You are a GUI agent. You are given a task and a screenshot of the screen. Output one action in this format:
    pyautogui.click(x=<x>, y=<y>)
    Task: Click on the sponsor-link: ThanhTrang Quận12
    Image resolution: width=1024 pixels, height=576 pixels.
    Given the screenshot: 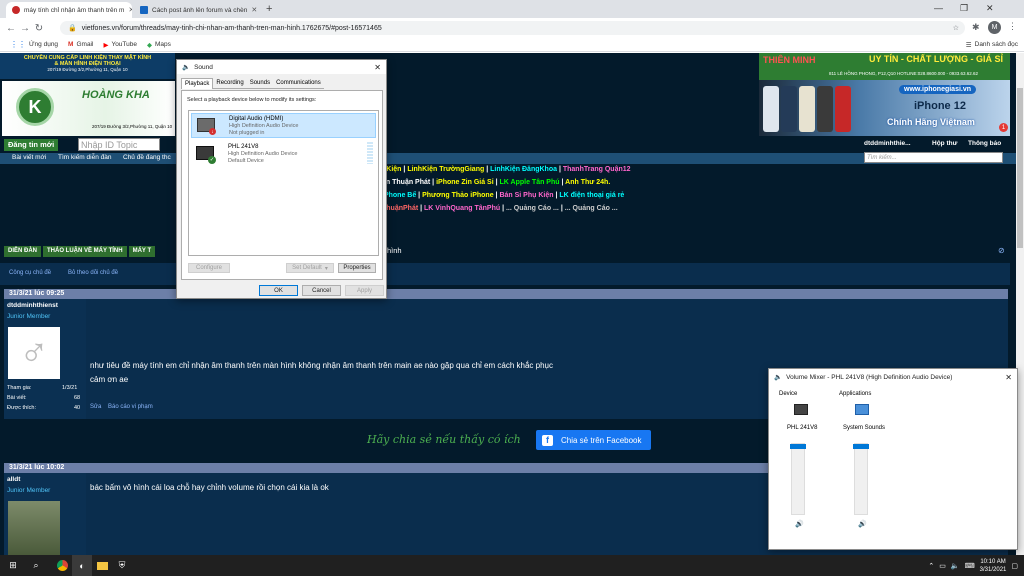 What is the action you would take?
    pyautogui.click(x=597, y=169)
    